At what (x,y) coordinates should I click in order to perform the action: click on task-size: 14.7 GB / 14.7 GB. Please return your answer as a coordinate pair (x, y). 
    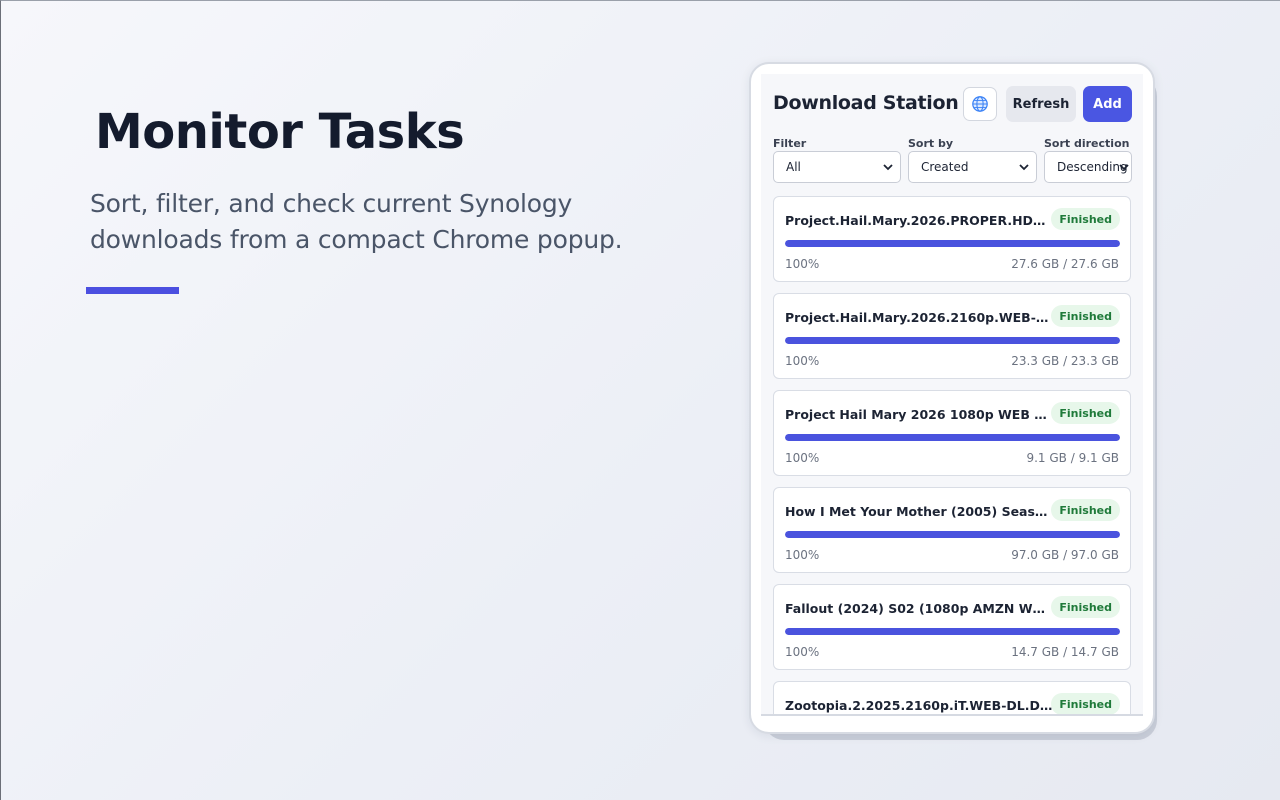
    Looking at the image, I should click on (1065, 652).